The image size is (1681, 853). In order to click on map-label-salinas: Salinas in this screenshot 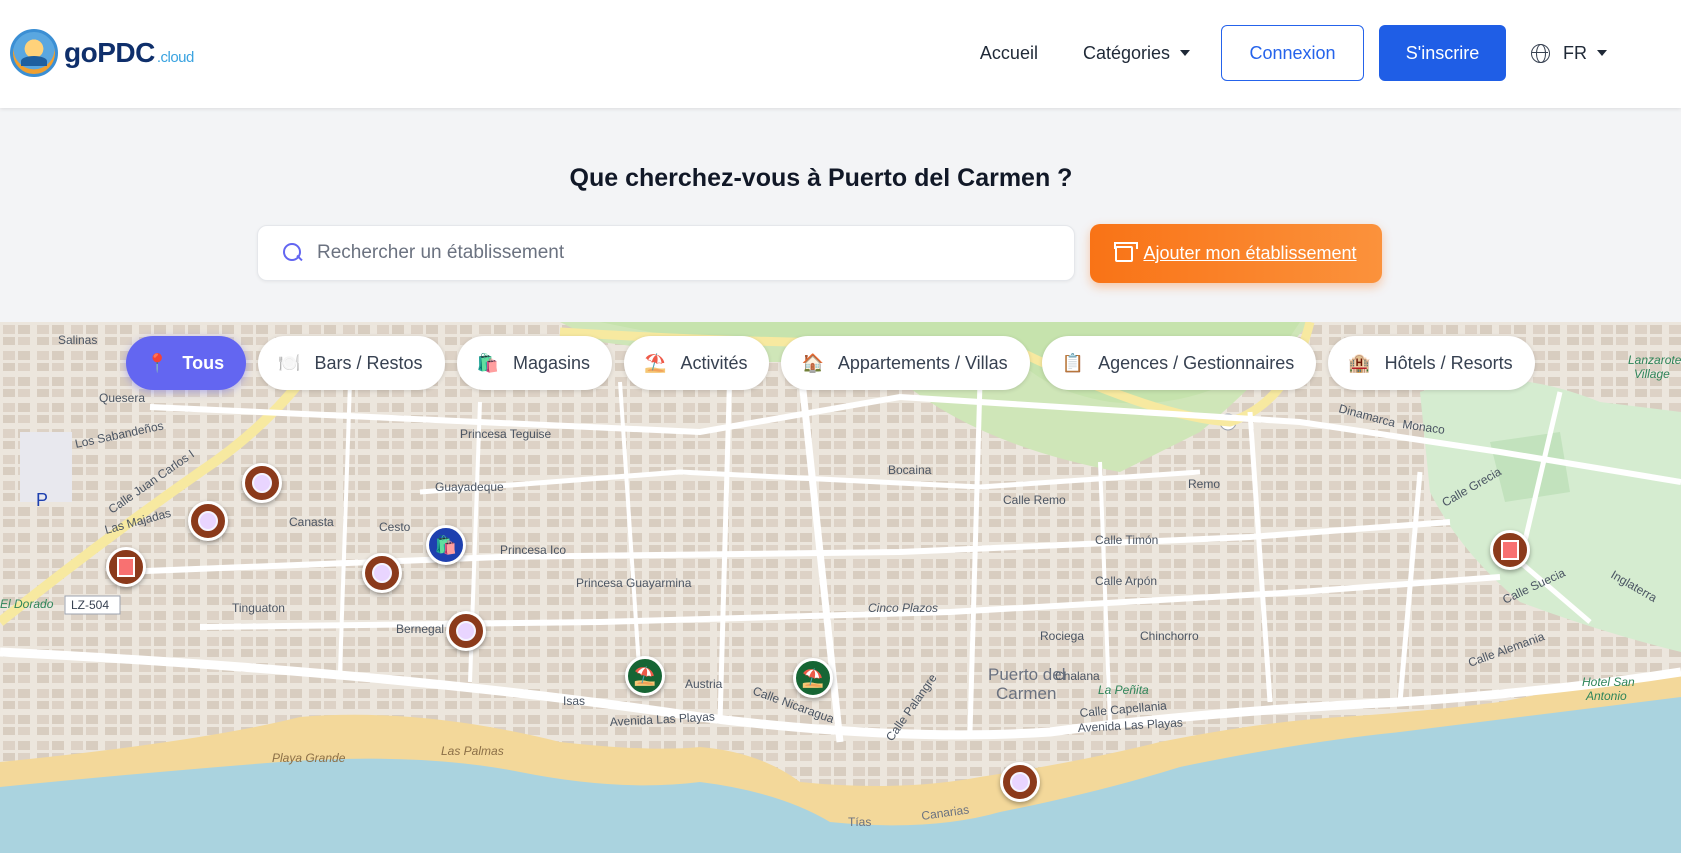, I will do `click(77, 340)`.